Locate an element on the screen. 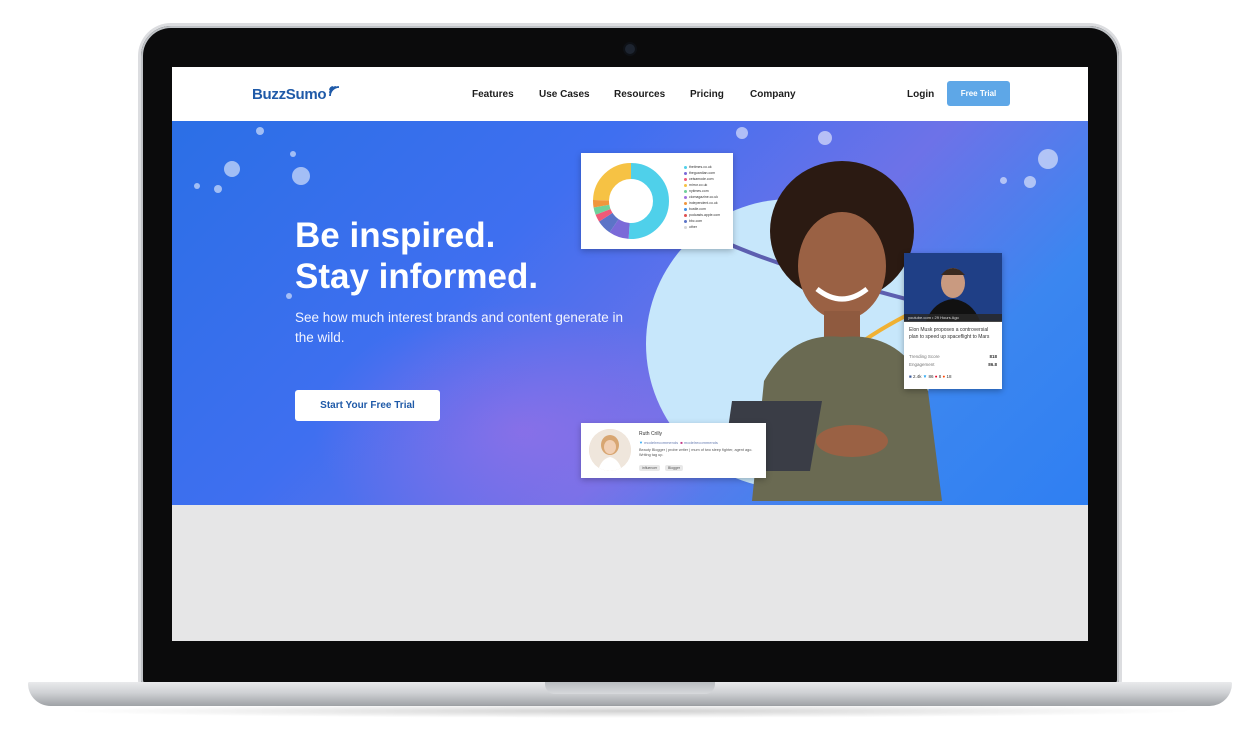 This screenshot has width=1260, height=756. hero-headline: Be inspired. Stay informed. is located at coordinates (416, 256).